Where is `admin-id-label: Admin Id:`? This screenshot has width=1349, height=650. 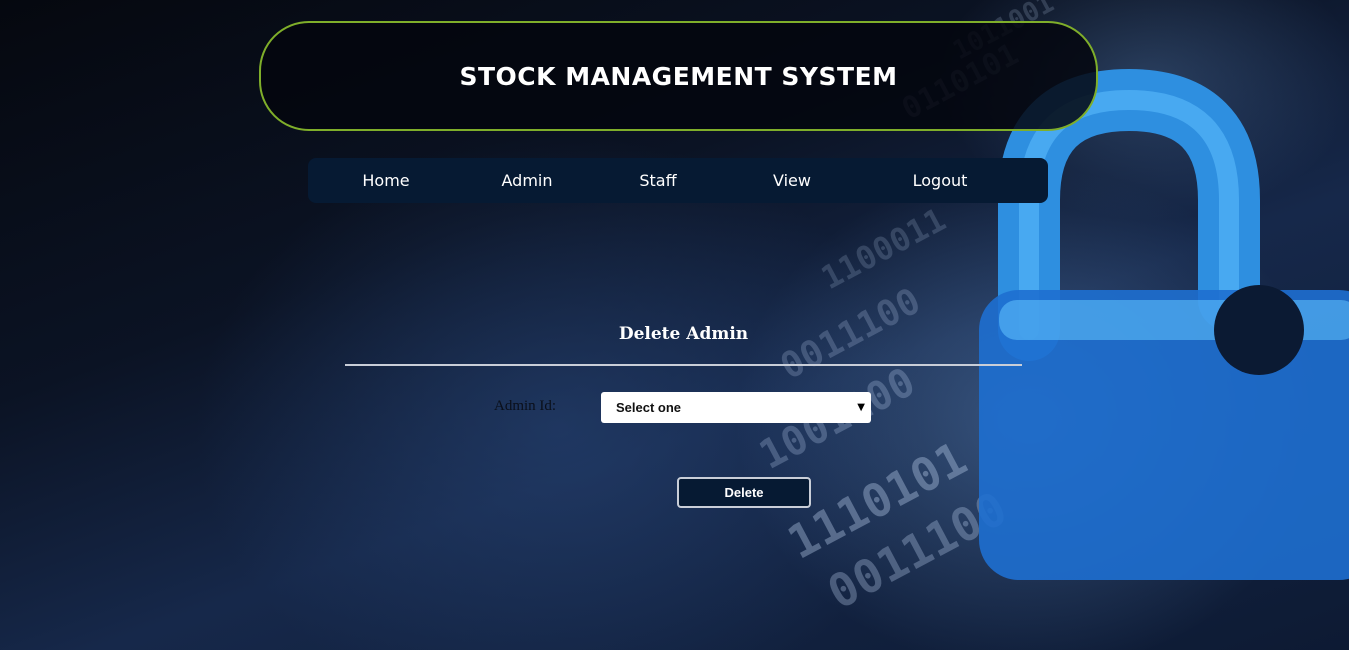 admin-id-label: Admin Id: is located at coordinates (525, 406).